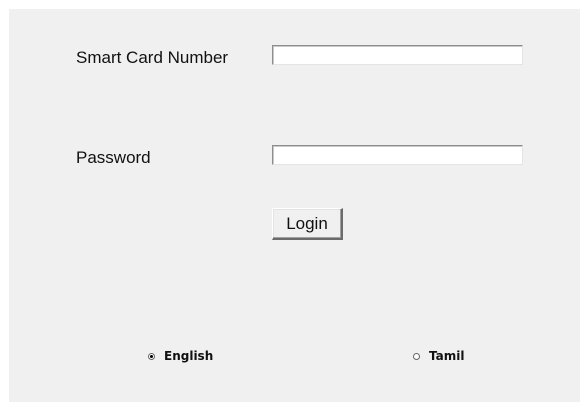 The width and height of the screenshot is (582, 411). Describe the element at coordinates (397, 55) in the screenshot. I see `smart-card-number-field` at that location.